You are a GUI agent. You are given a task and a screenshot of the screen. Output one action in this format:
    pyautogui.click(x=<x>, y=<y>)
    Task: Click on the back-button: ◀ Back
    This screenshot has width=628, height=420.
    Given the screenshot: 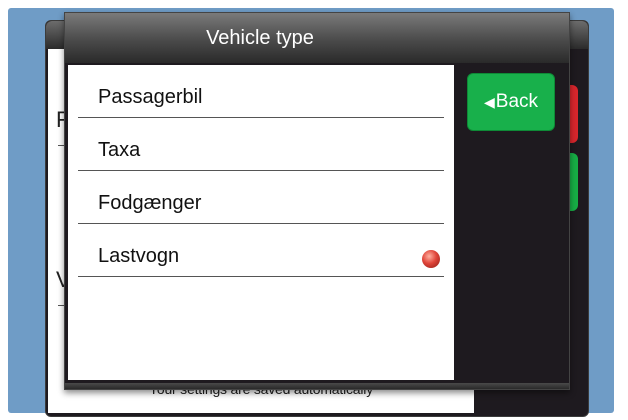 What is the action you would take?
    pyautogui.click(x=511, y=102)
    